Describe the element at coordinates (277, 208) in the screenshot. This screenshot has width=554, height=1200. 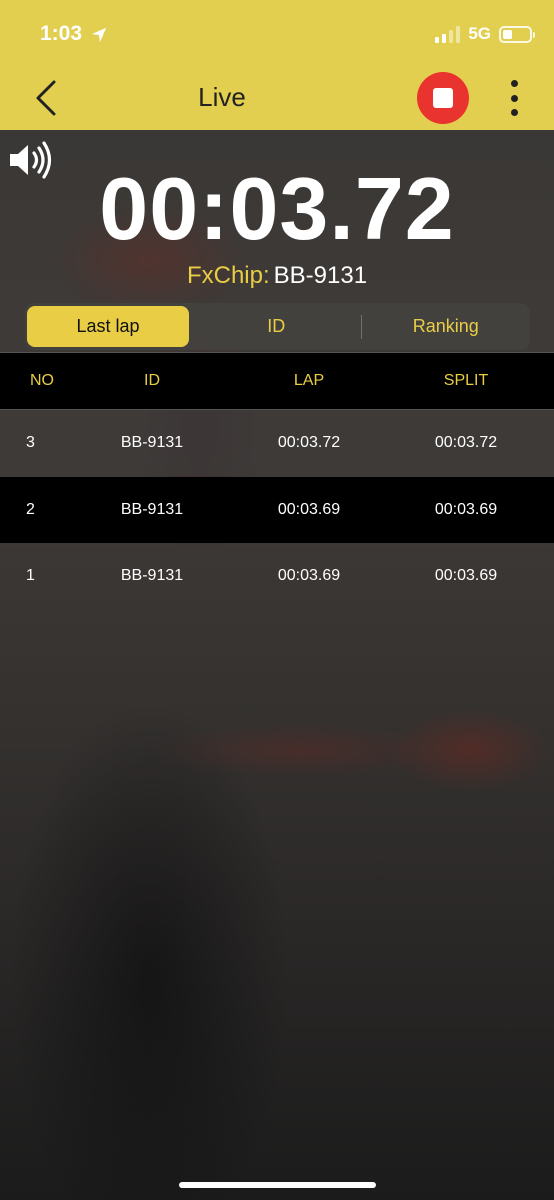
I see `lap-timer: 00:03.72` at that location.